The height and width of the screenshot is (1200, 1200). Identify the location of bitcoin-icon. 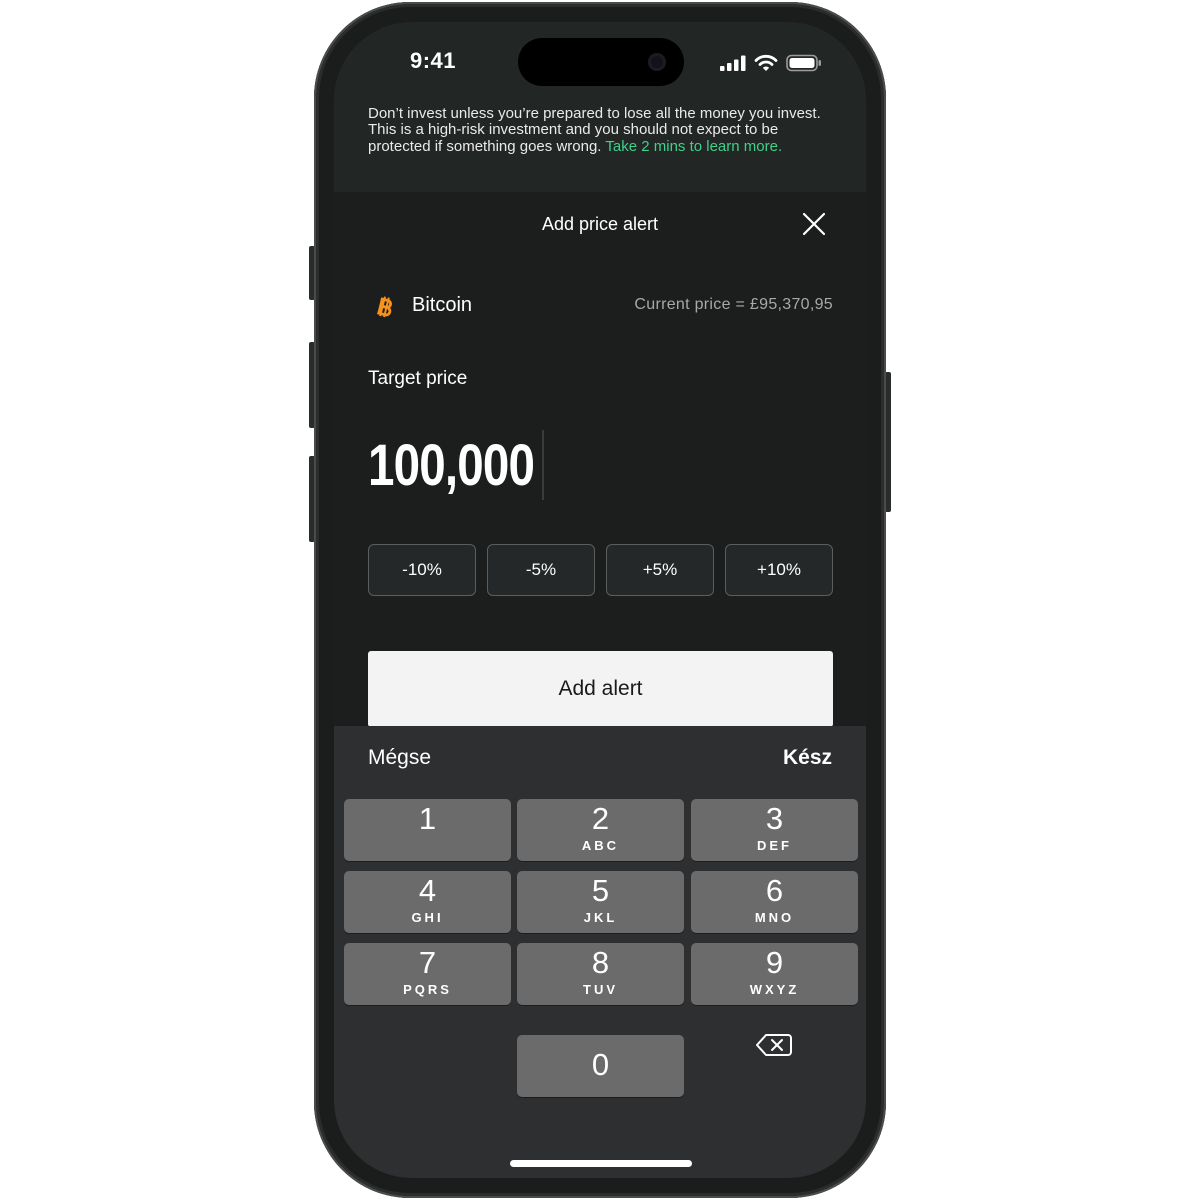
(384, 307).